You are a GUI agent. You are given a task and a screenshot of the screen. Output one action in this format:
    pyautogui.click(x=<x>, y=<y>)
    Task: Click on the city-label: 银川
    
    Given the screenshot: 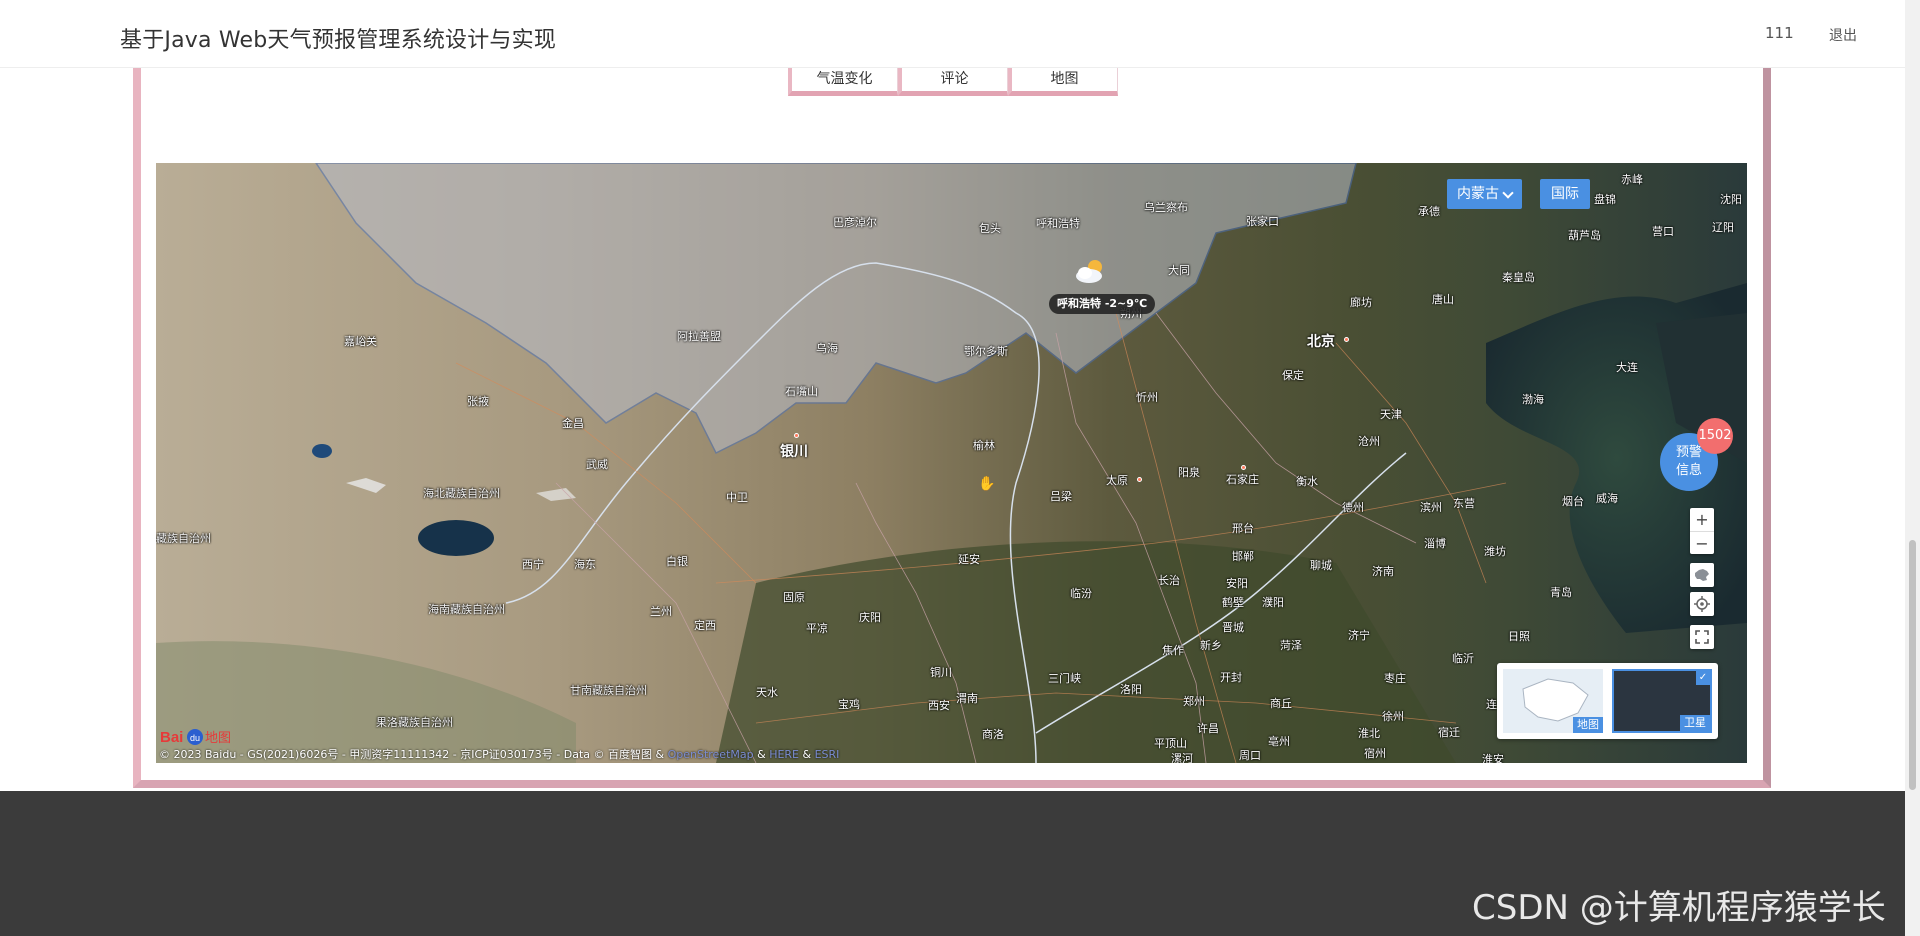 What is the action you would take?
    pyautogui.click(x=794, y=452)
    